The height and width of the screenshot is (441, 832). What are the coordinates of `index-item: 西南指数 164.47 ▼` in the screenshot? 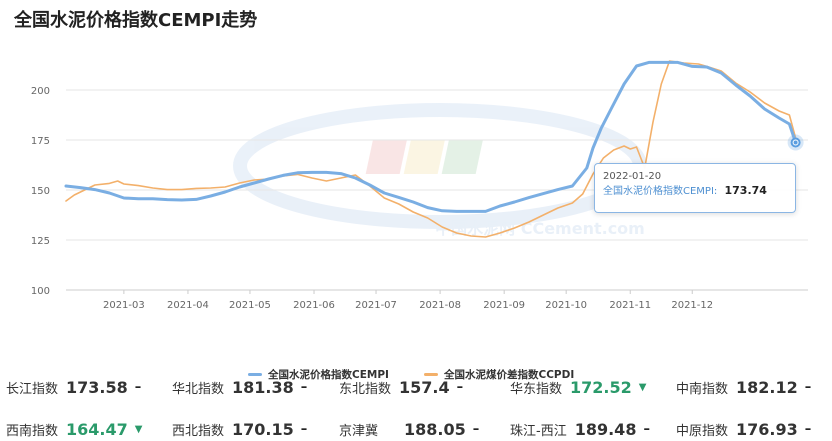 It's located at (74, 427).